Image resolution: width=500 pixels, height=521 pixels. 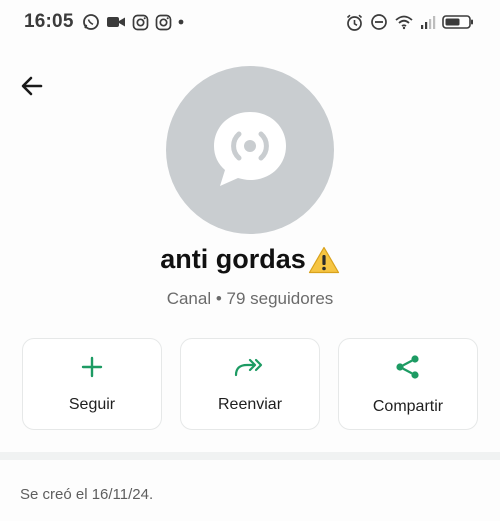 I want to click on signal-icon, so click(x=428, y=22).